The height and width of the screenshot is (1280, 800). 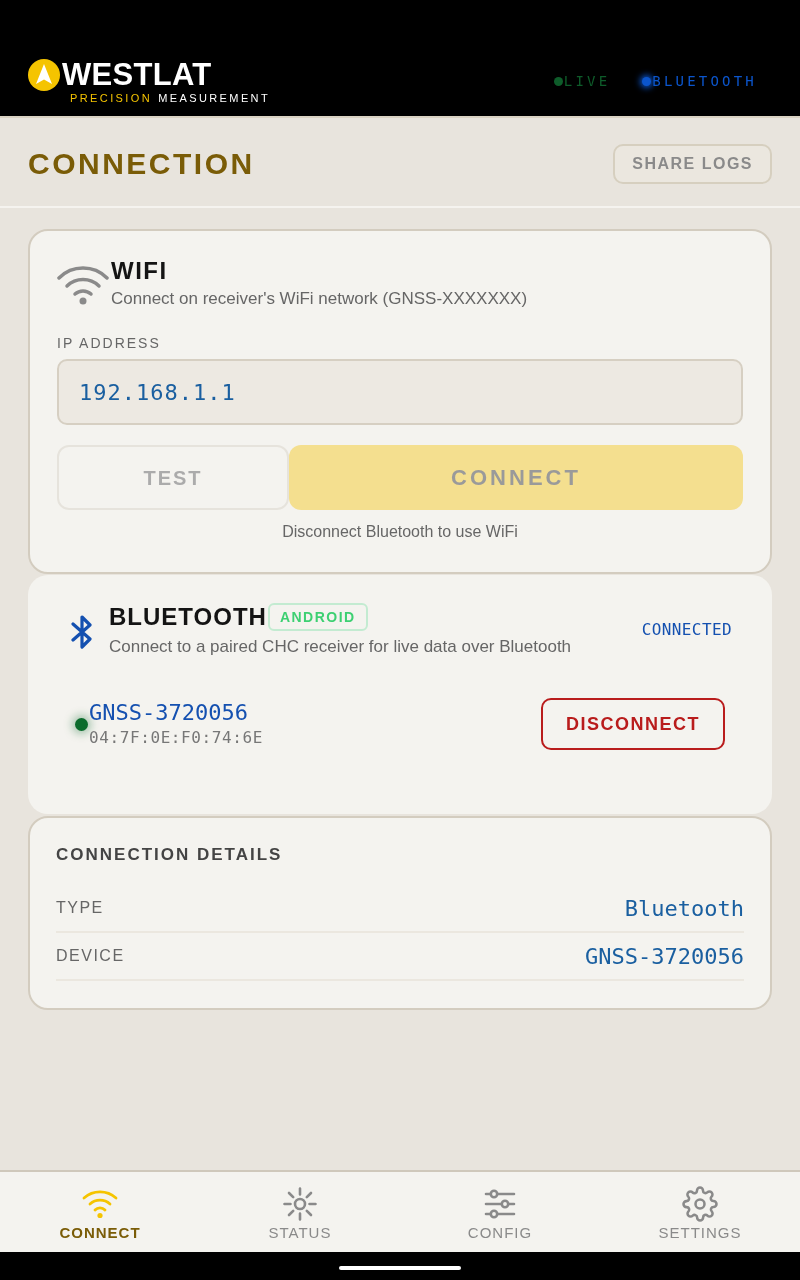 I want to click on nav-tab: CONNECT, so click(x=100, y=1212).